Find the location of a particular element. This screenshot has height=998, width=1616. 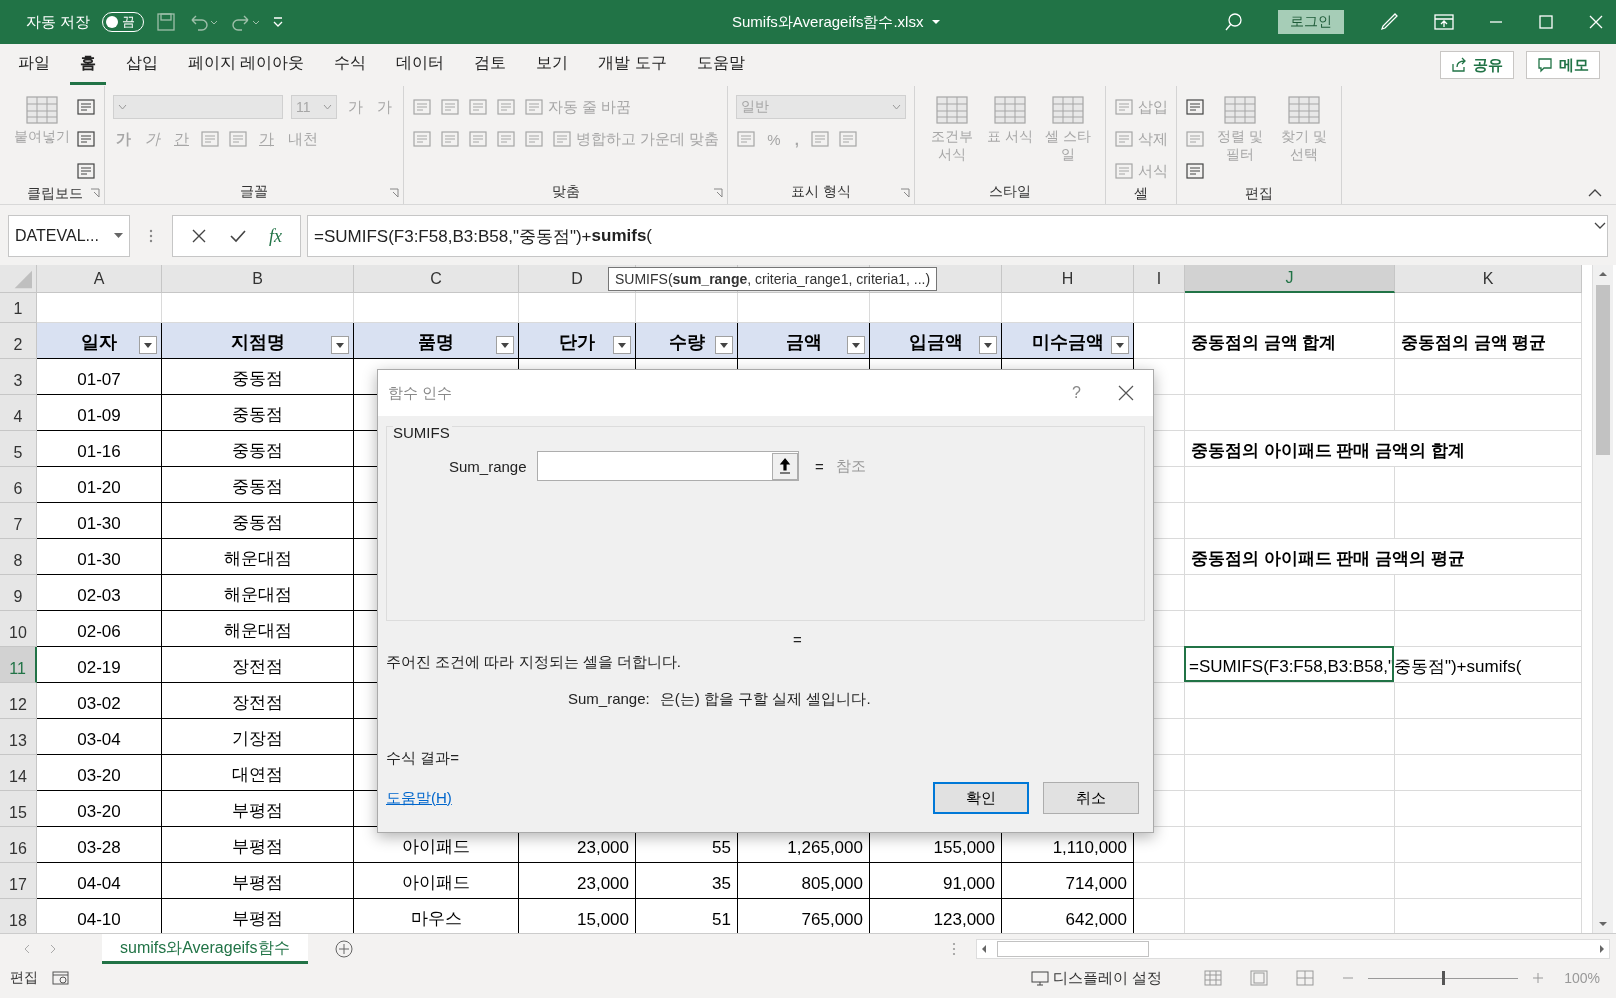

table-cell: 대연점 is located at coordinates (258, 773).